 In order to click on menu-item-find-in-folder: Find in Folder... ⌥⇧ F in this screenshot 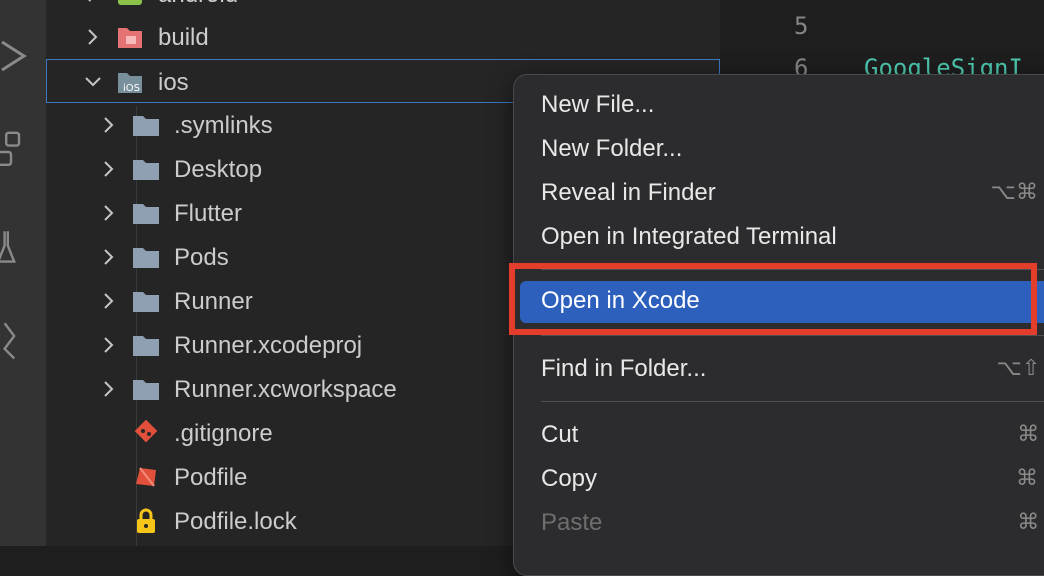, I will do `click(782, 370)`.